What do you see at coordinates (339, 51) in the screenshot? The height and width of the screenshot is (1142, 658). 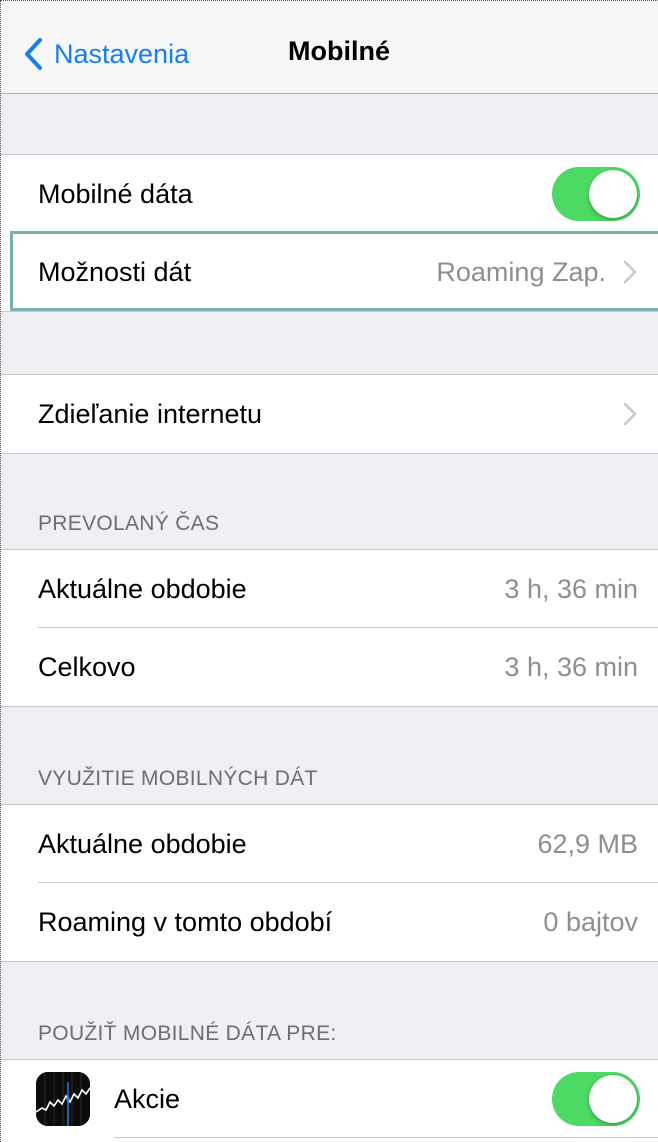 I see `page-title: Mobilné` at bounding box center [339, 51].